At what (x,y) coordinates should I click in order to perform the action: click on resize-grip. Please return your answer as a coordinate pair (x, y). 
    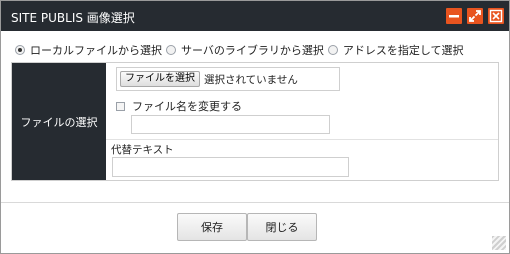
    Looking at the image, I should click on (499, 243).